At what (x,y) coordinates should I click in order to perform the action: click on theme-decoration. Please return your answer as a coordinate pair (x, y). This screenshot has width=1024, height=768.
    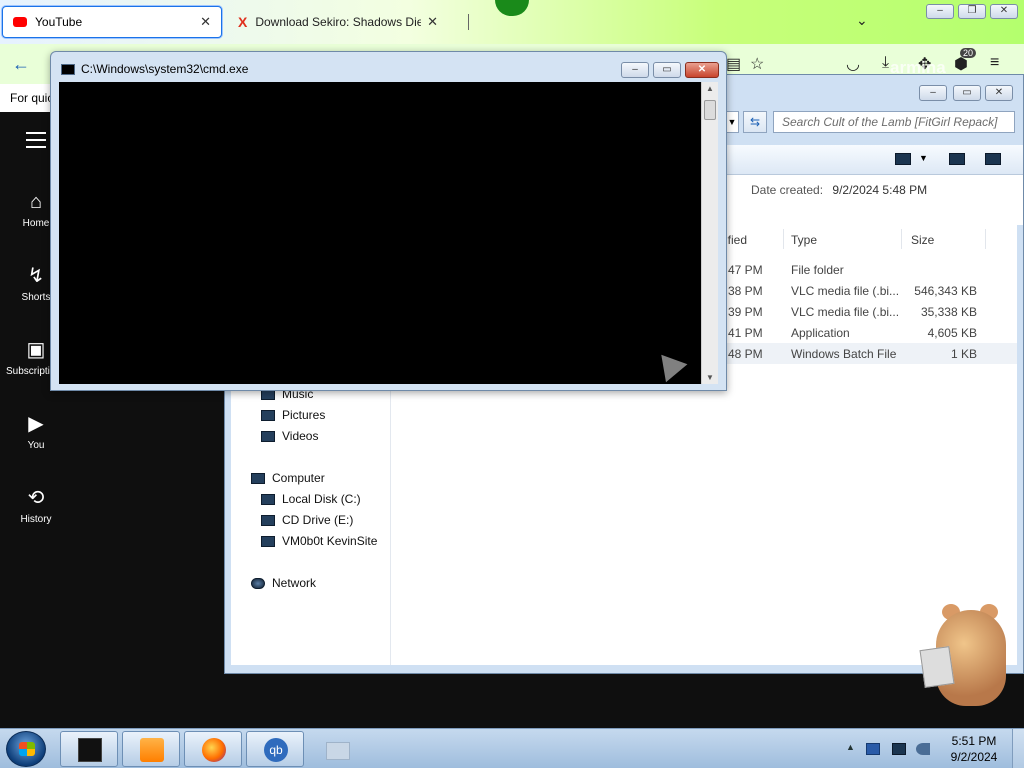
    Looking at the image, I should click on (512, 8).